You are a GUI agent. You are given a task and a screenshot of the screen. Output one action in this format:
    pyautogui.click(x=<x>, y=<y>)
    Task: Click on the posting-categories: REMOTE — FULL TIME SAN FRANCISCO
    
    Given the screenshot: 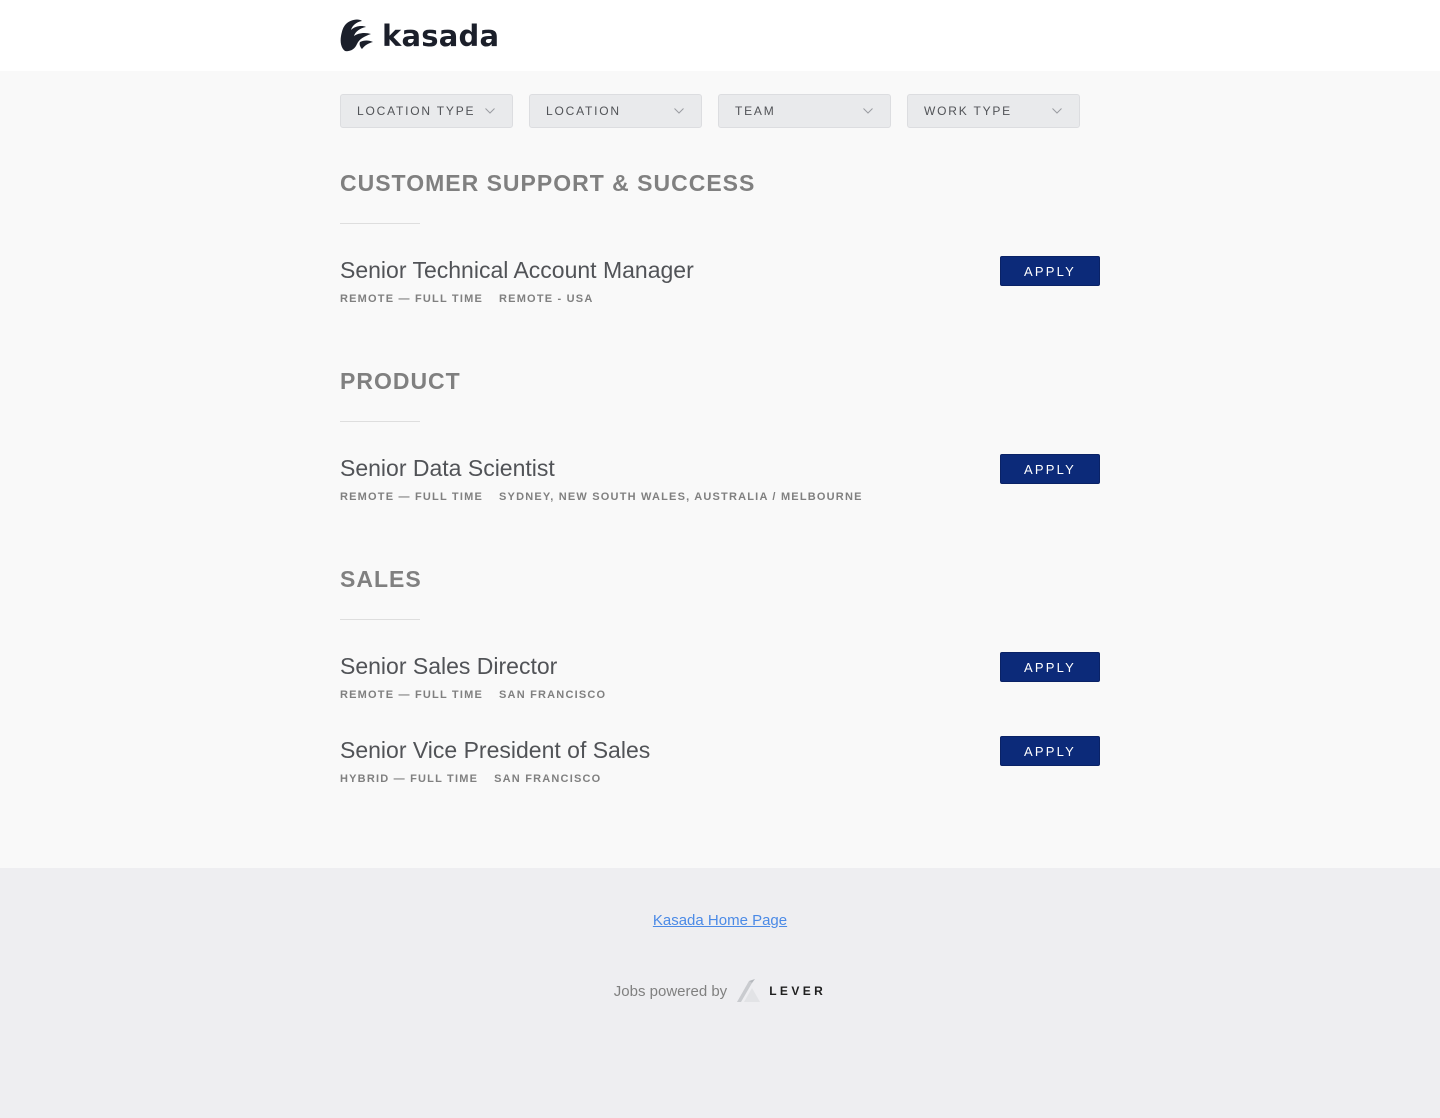 What is the action you would take?
    pyautogui.click(x=473, y=695)
    